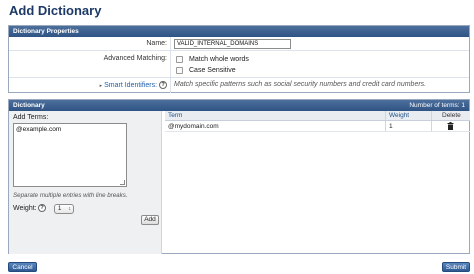 The height and width of the screenshot is (274, 474). I want to click on properties-header: Dictionary Properties, so click(239, 31).